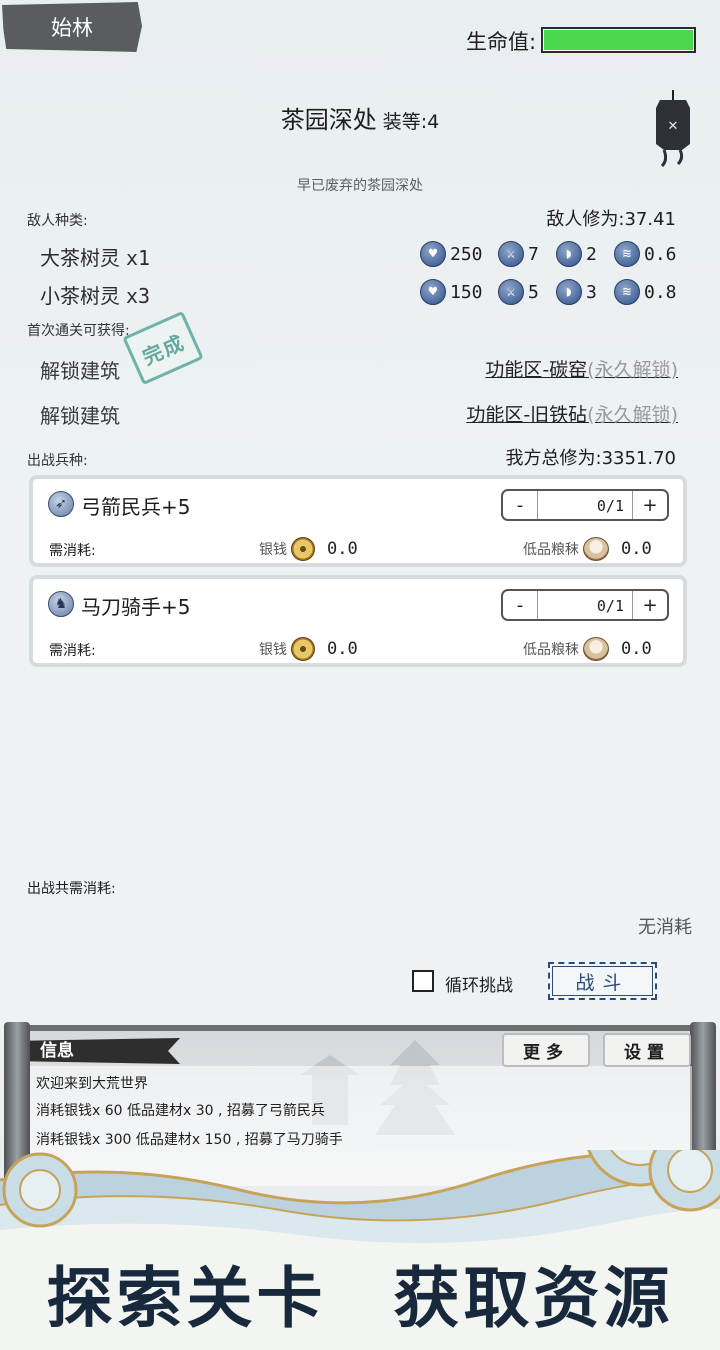 The height and width of the screenshot is (1350, 720). I want to click on message-line: 欢迎来到大荒世界, so click(92, 1084).